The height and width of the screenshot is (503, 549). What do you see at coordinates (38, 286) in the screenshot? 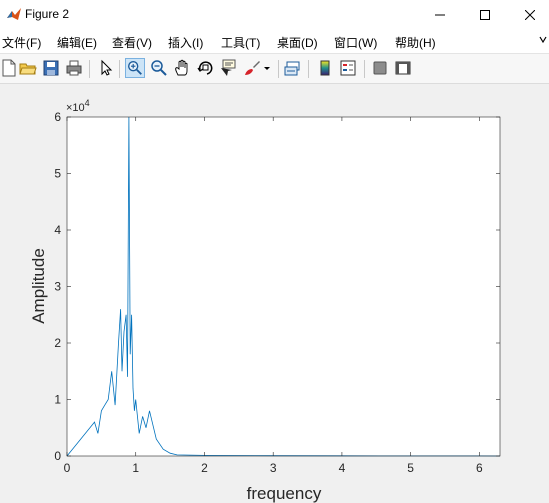
I see `y-axis-label: Amplitude` at bounding box center [38, 286].